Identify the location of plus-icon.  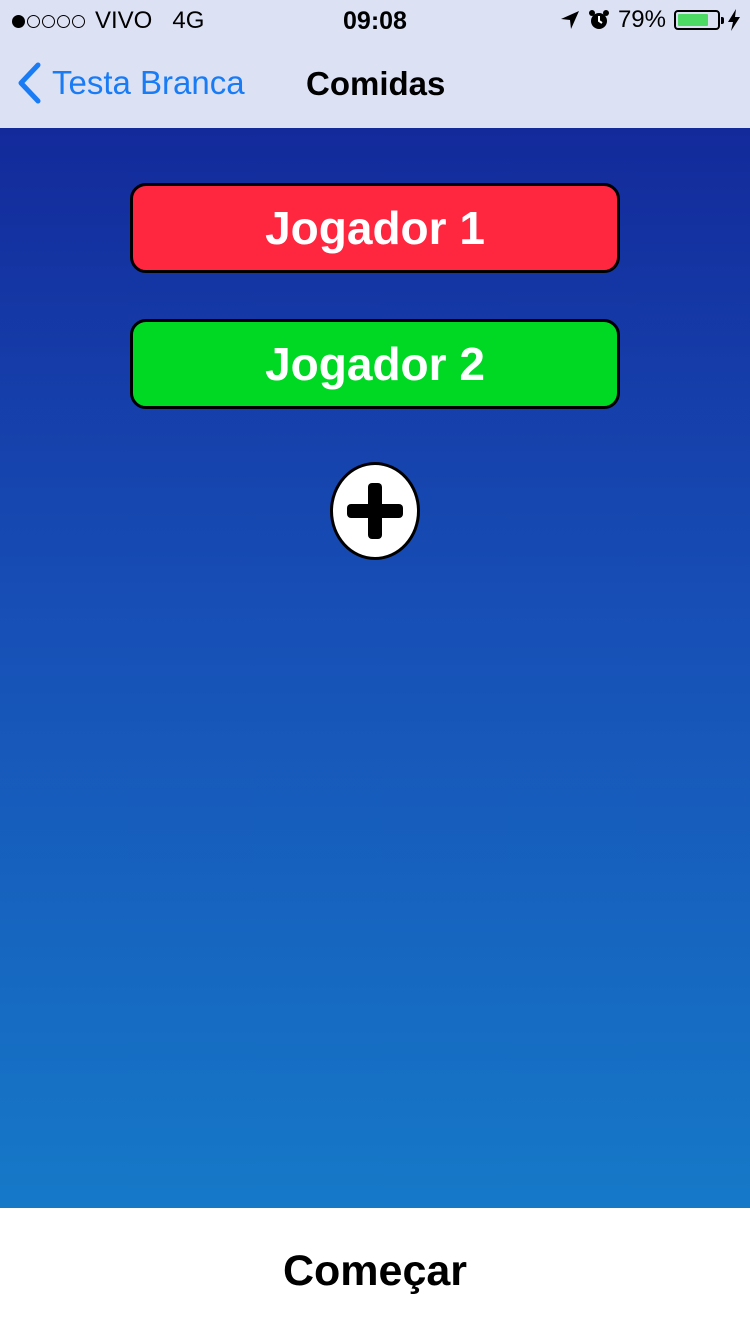
(375, 511).